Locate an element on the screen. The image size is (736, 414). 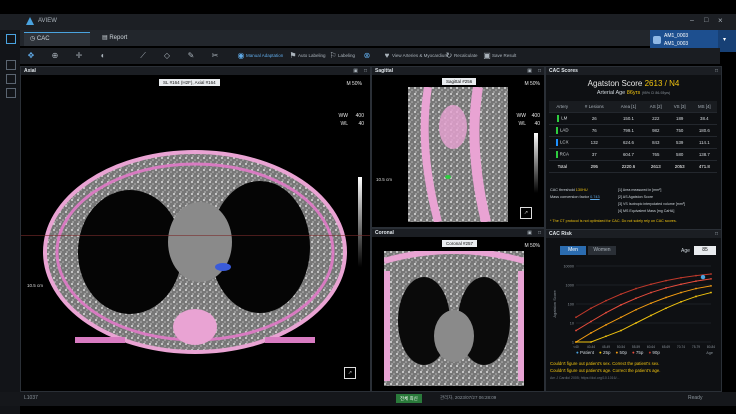
pan-icon: ✛ is located at coordinates (79, 56).